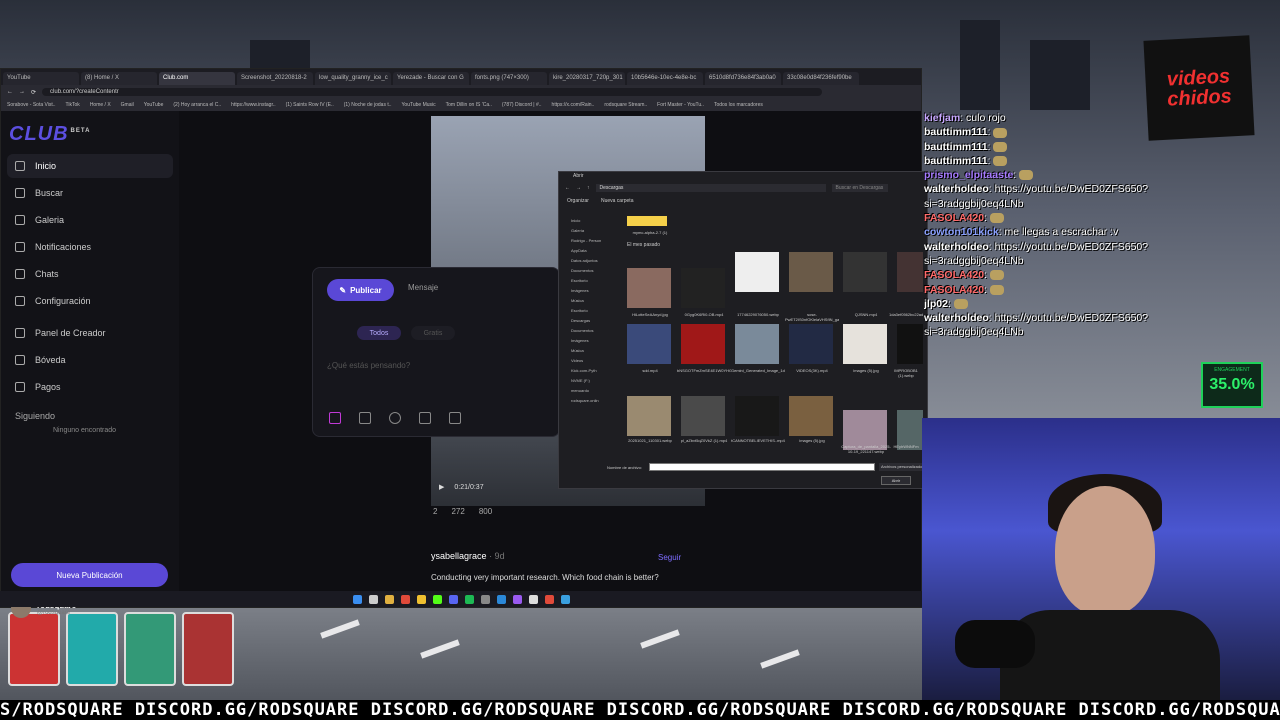 The image size is (1280, 720). What do you see at coordinates (455, 418) in the screenshot?
I see `poll-icon` at bounding box center [455, 418].